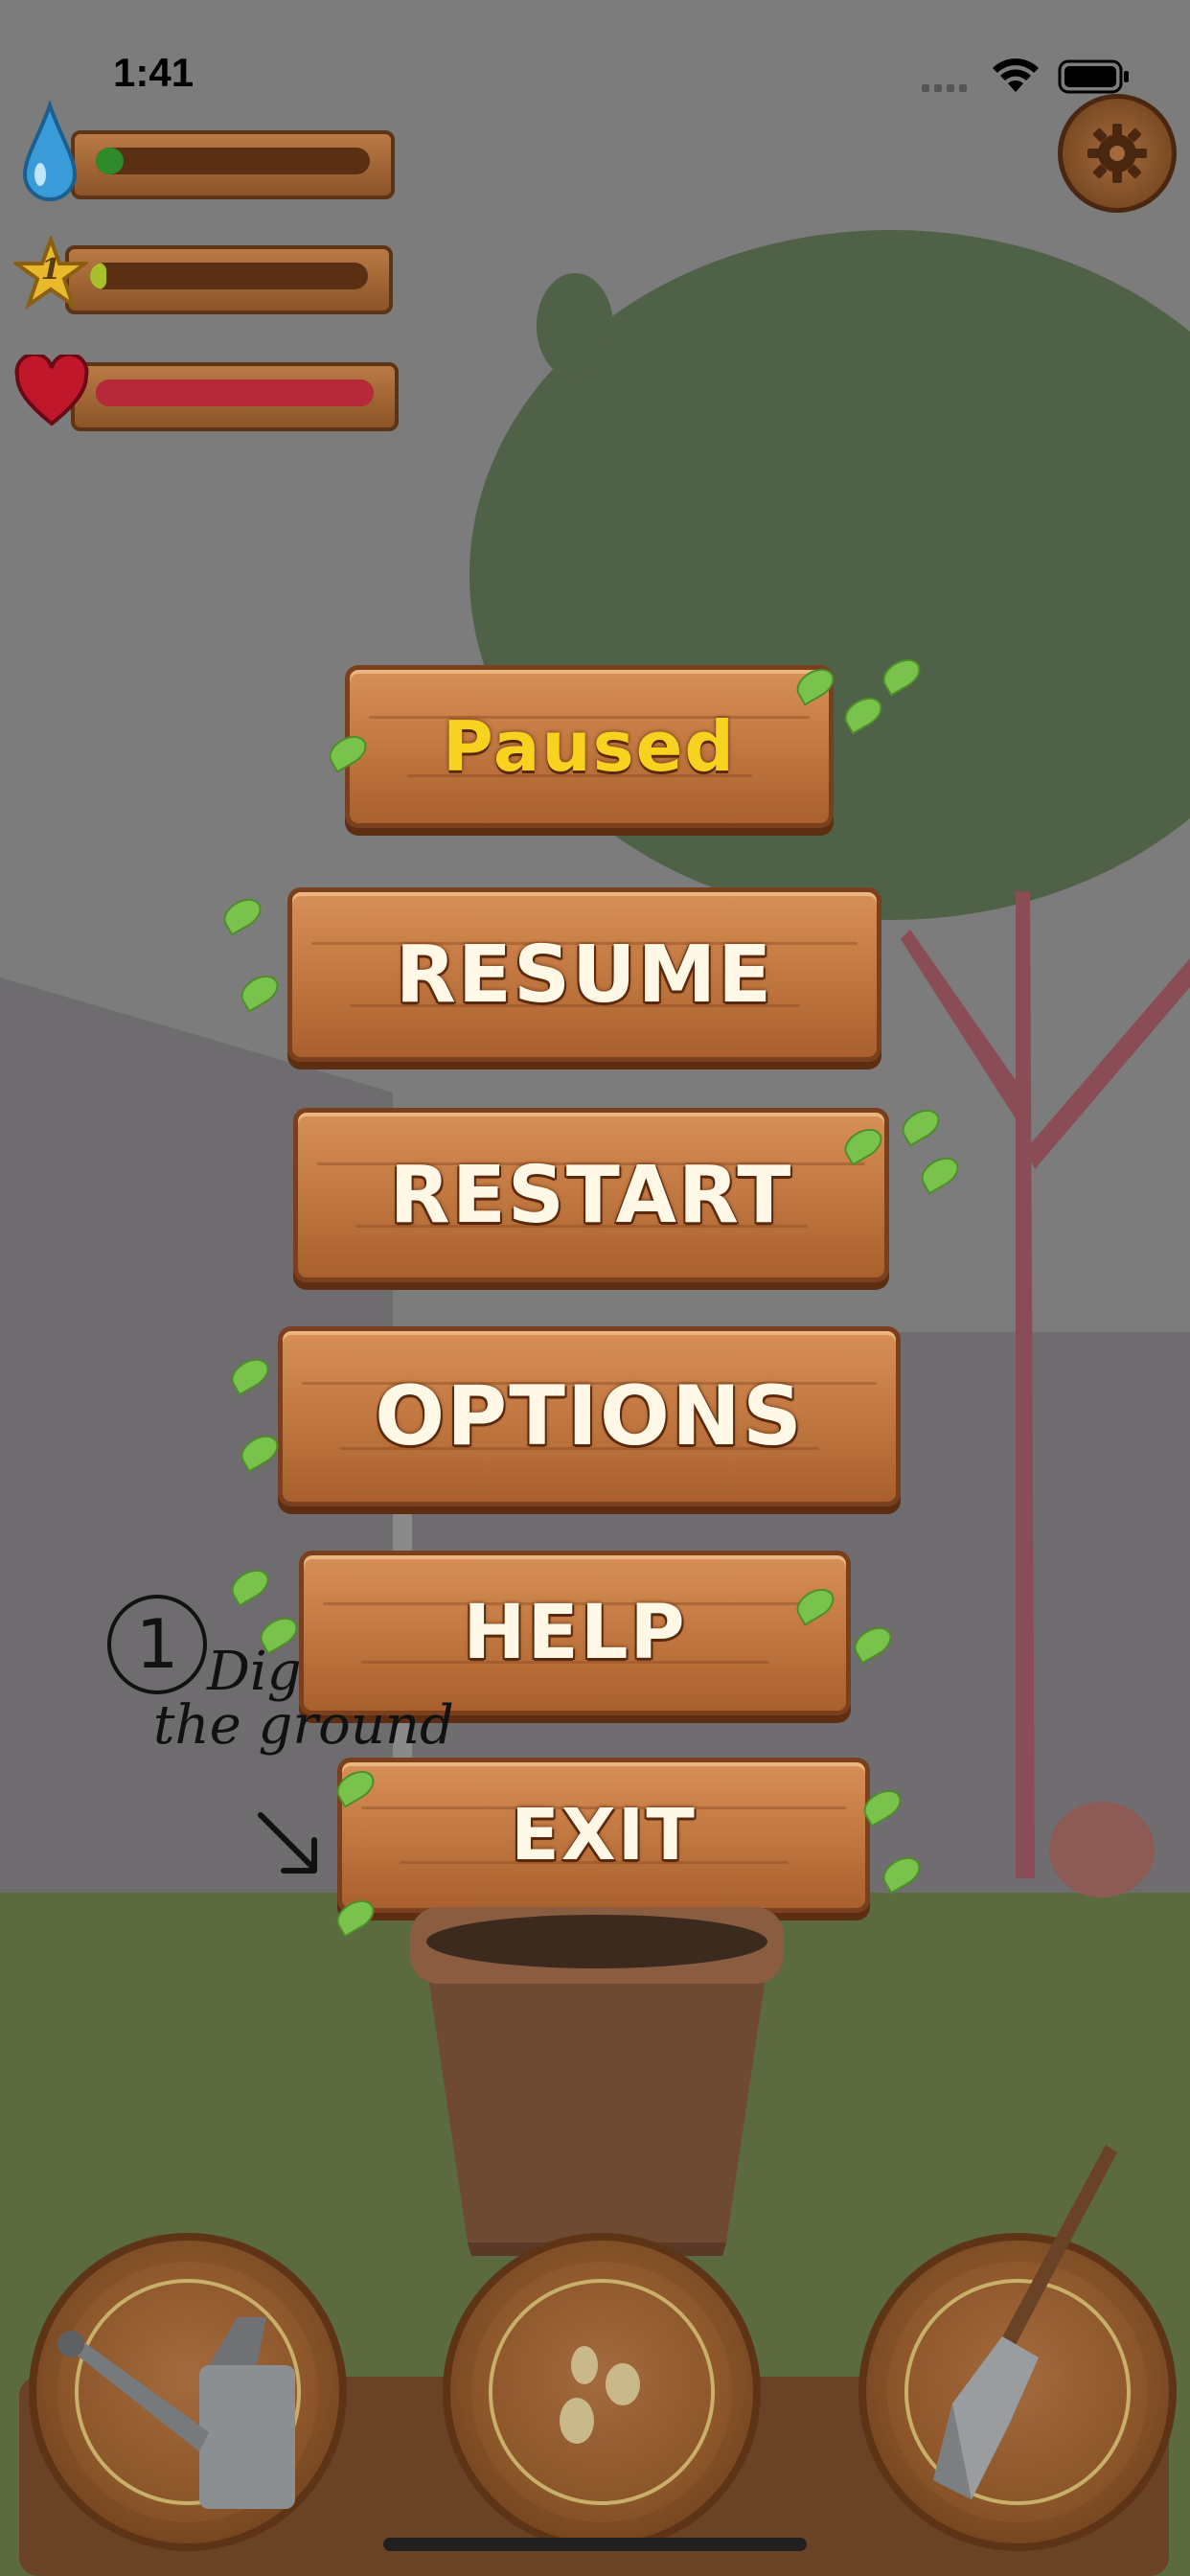 The height and width of the screenshot is (2576, 1190). I want to click on seeds-button, so click(602, 2392).